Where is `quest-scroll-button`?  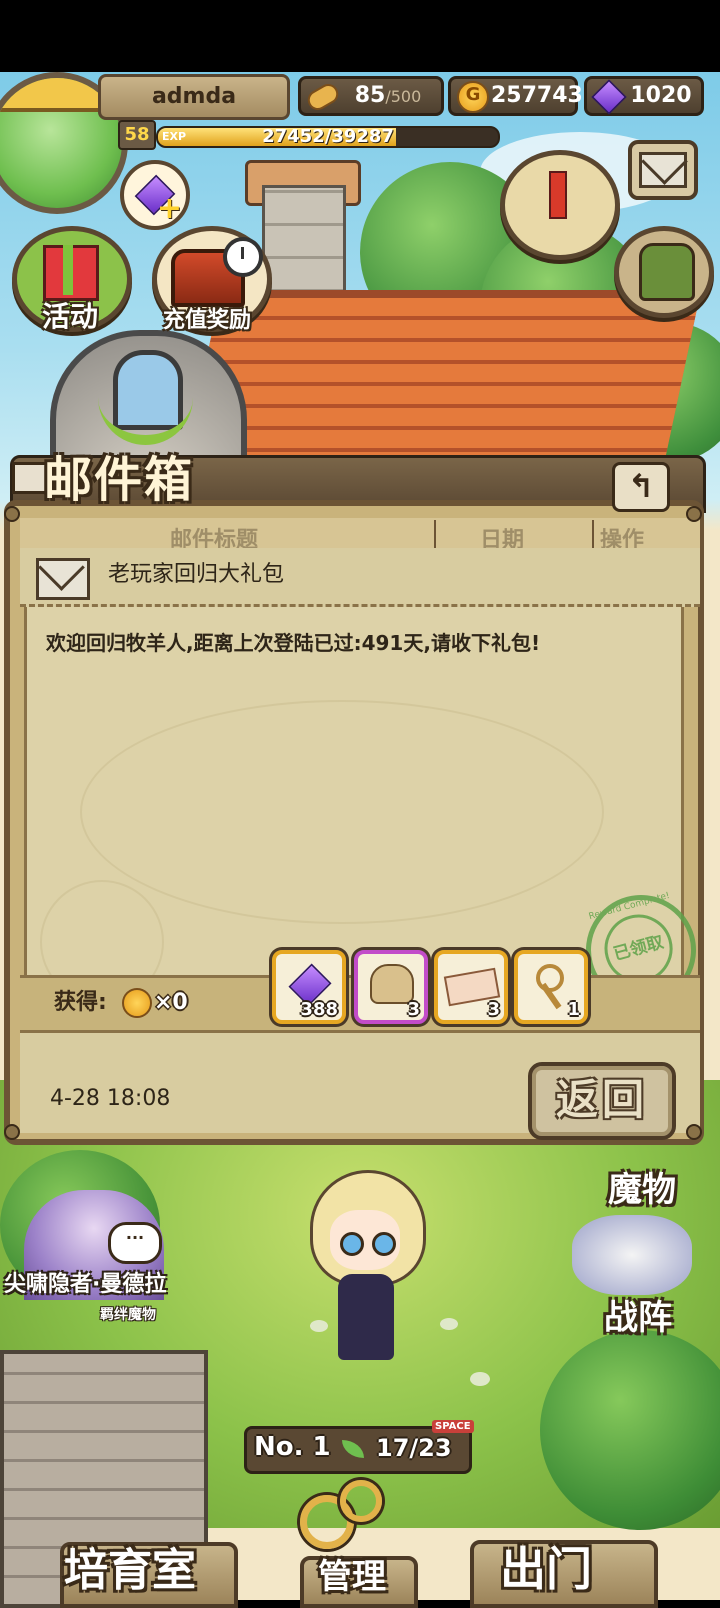
quest-scroll-button is located at coordinates (560, 205).